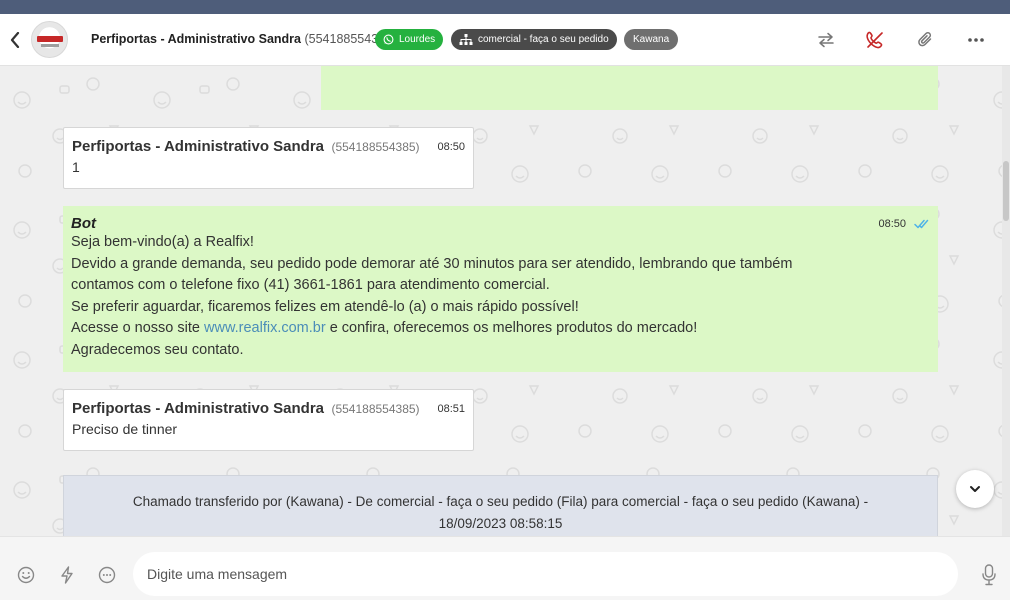  What do you see at coordinates (1006, 191) in the screenshot?
I see `scrollbar-thumb` at bounding box center [1006, 191].